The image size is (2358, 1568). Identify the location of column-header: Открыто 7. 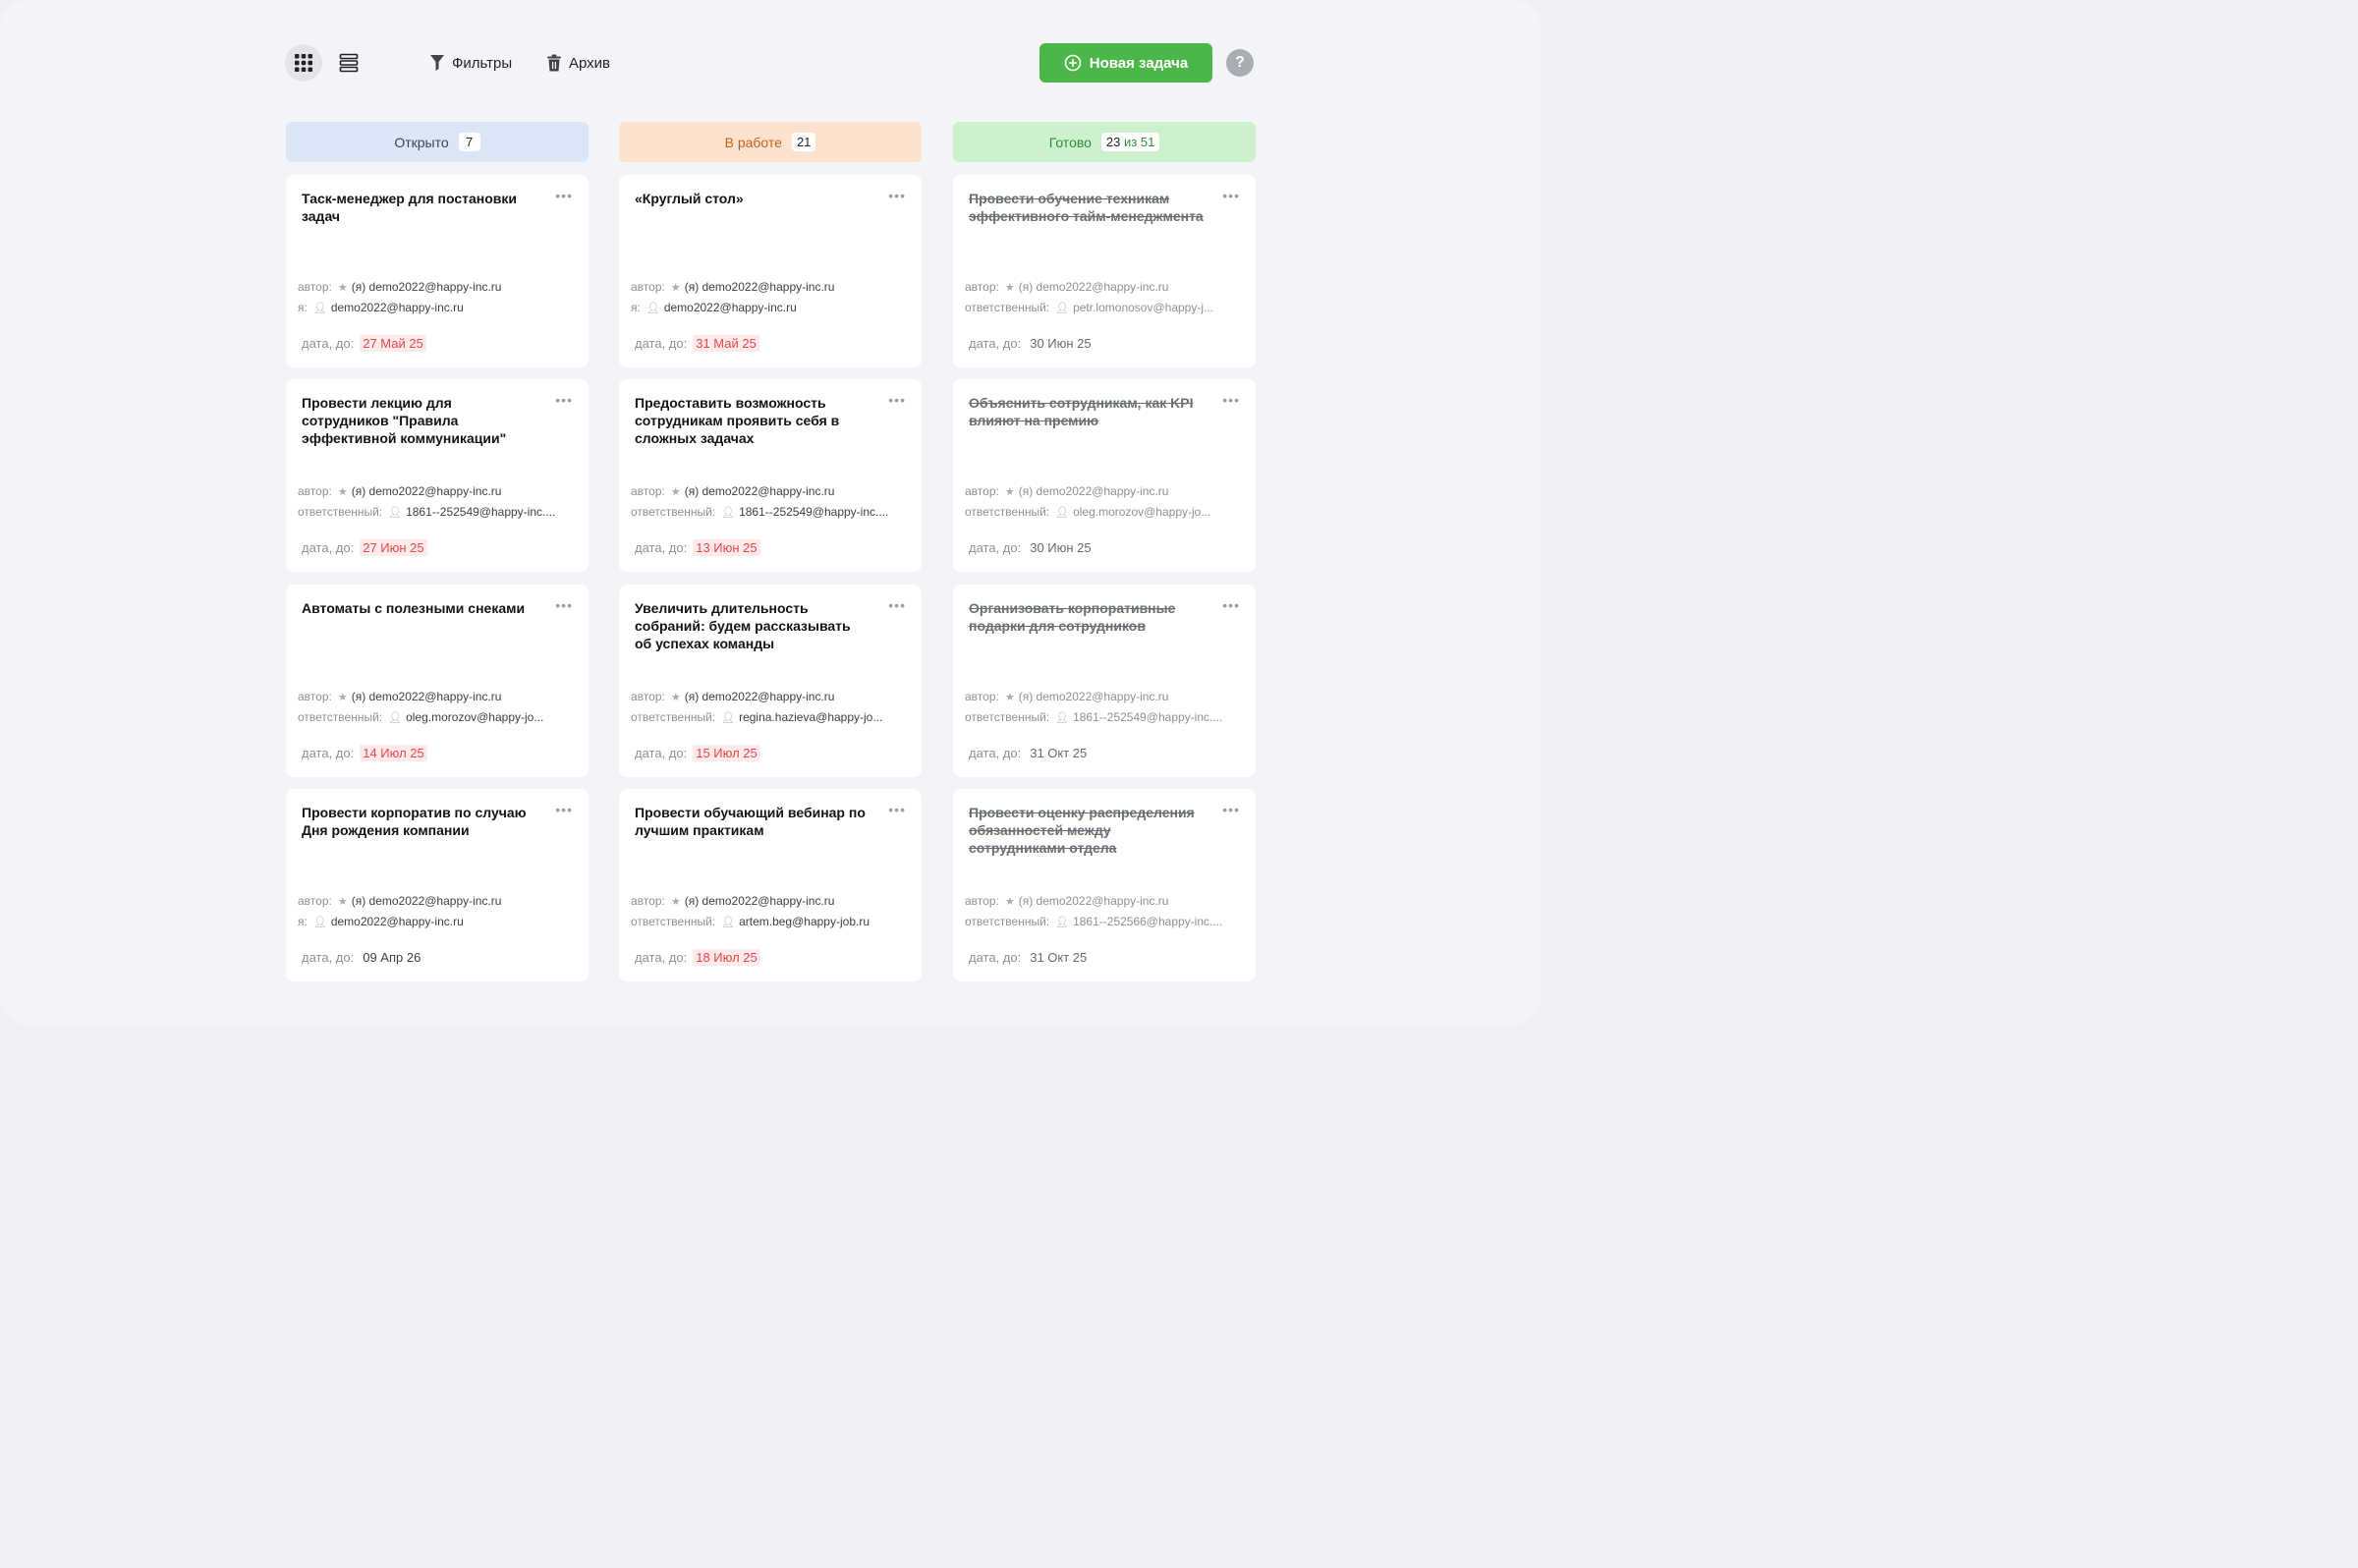
(437, 142).